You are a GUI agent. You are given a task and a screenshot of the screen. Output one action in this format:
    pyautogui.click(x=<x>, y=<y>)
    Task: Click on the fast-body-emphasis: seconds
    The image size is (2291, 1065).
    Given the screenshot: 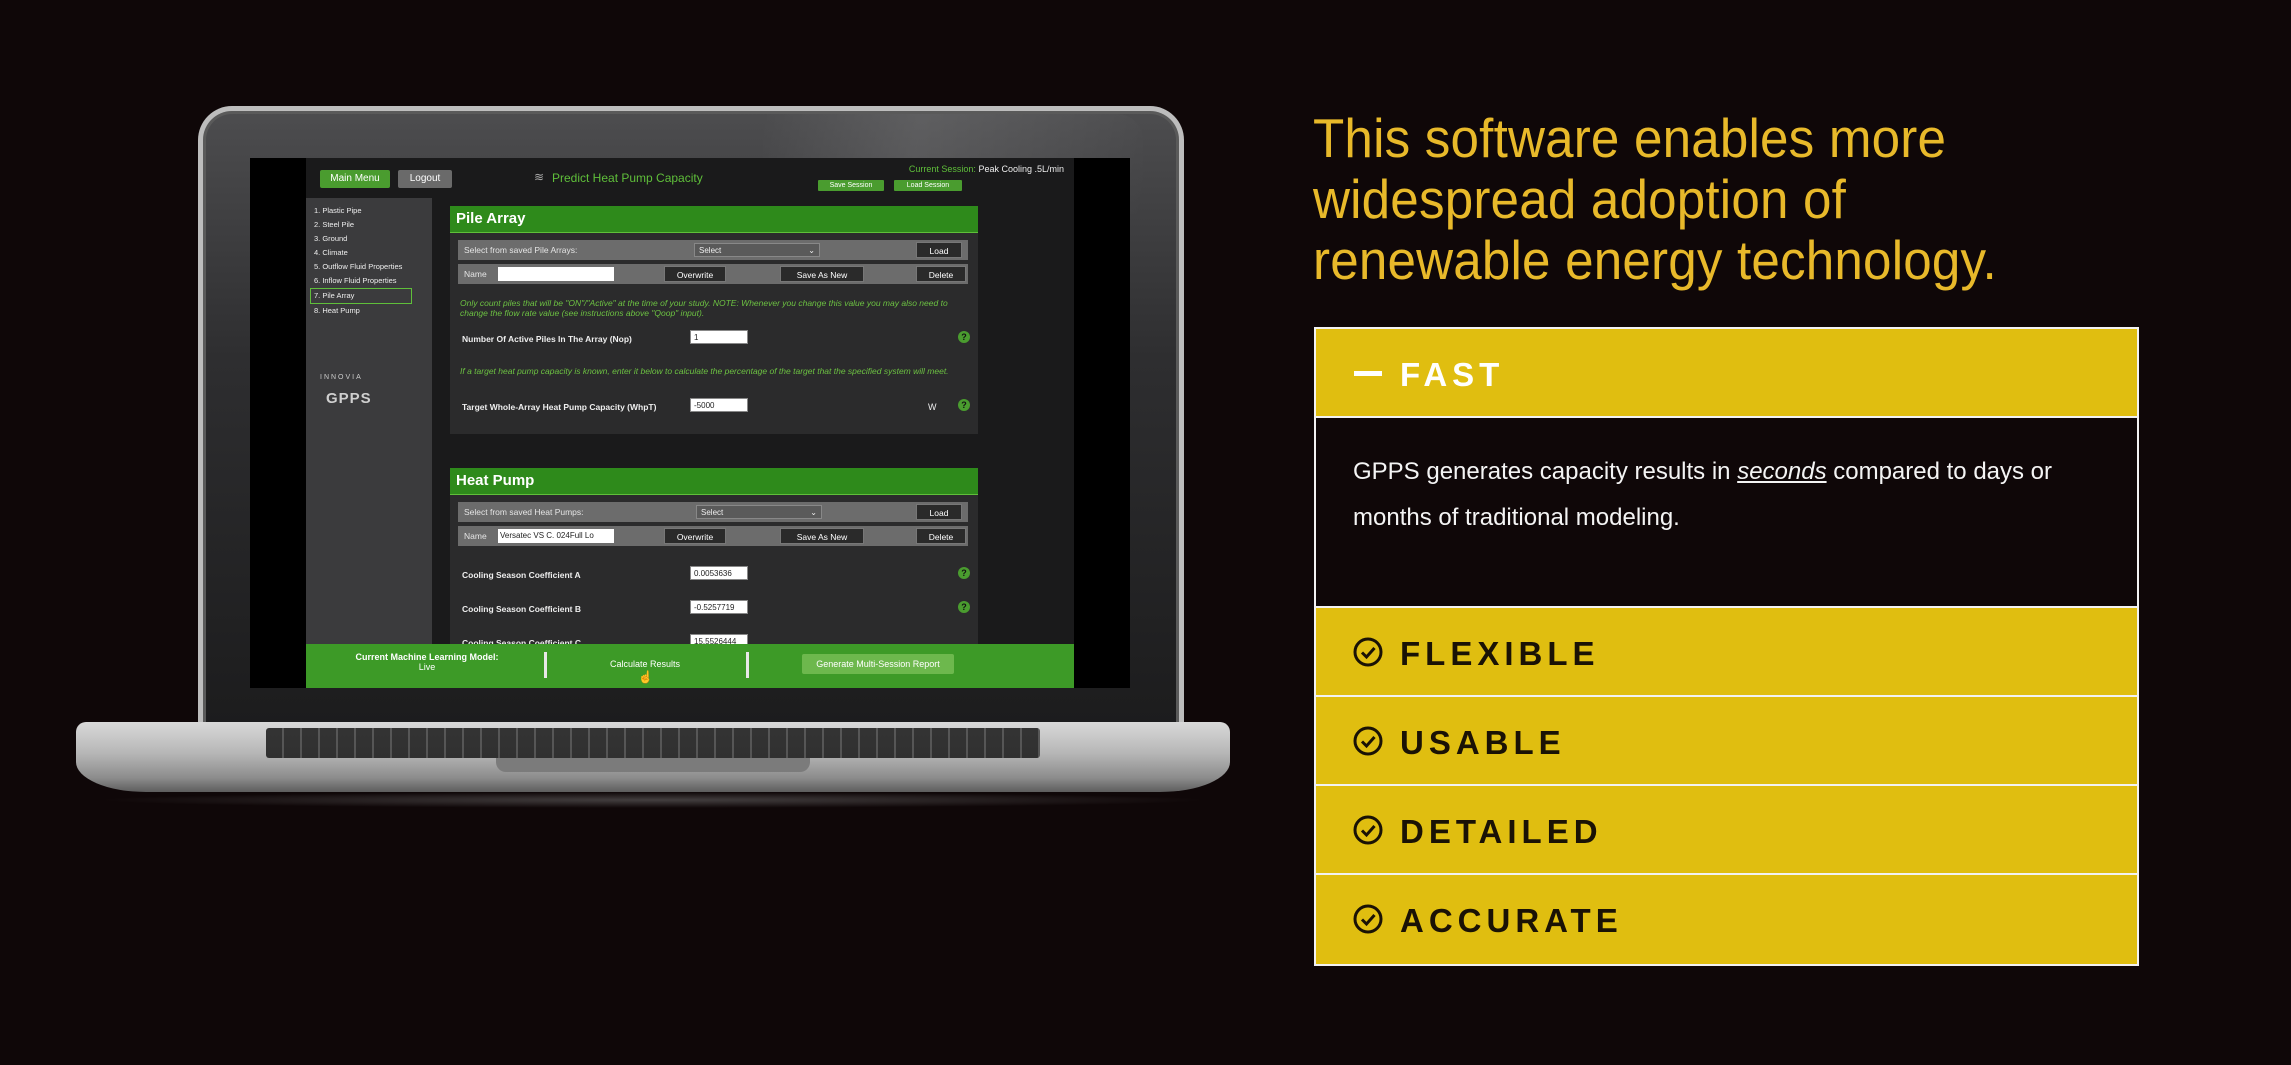 What is the action you would take?
    pyautogui.click(x=1782, y=471)
    